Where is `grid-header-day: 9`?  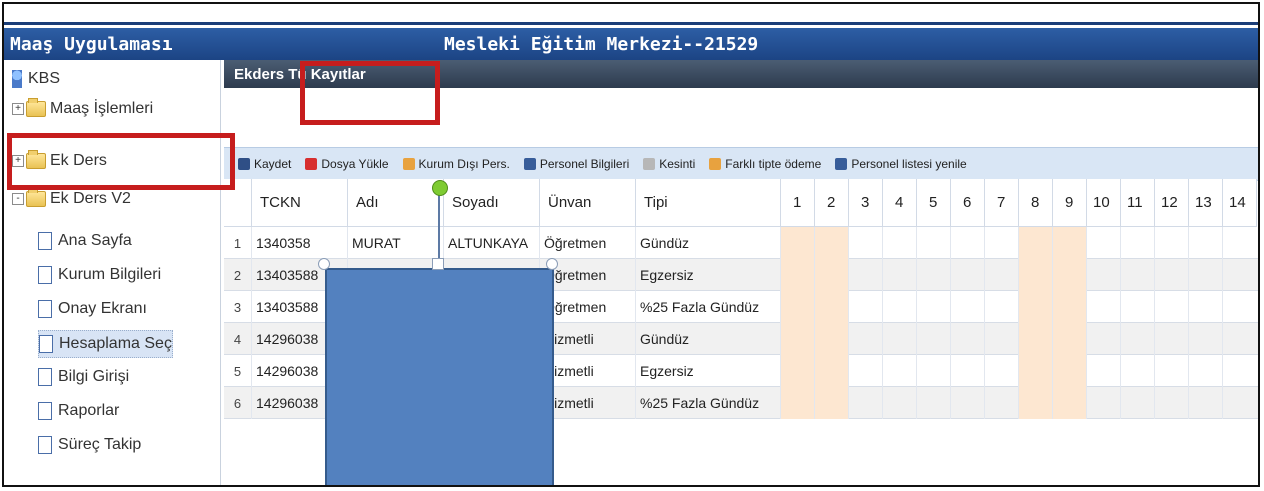 grid-header-day: 9 is located at coordinates (1070, 203).